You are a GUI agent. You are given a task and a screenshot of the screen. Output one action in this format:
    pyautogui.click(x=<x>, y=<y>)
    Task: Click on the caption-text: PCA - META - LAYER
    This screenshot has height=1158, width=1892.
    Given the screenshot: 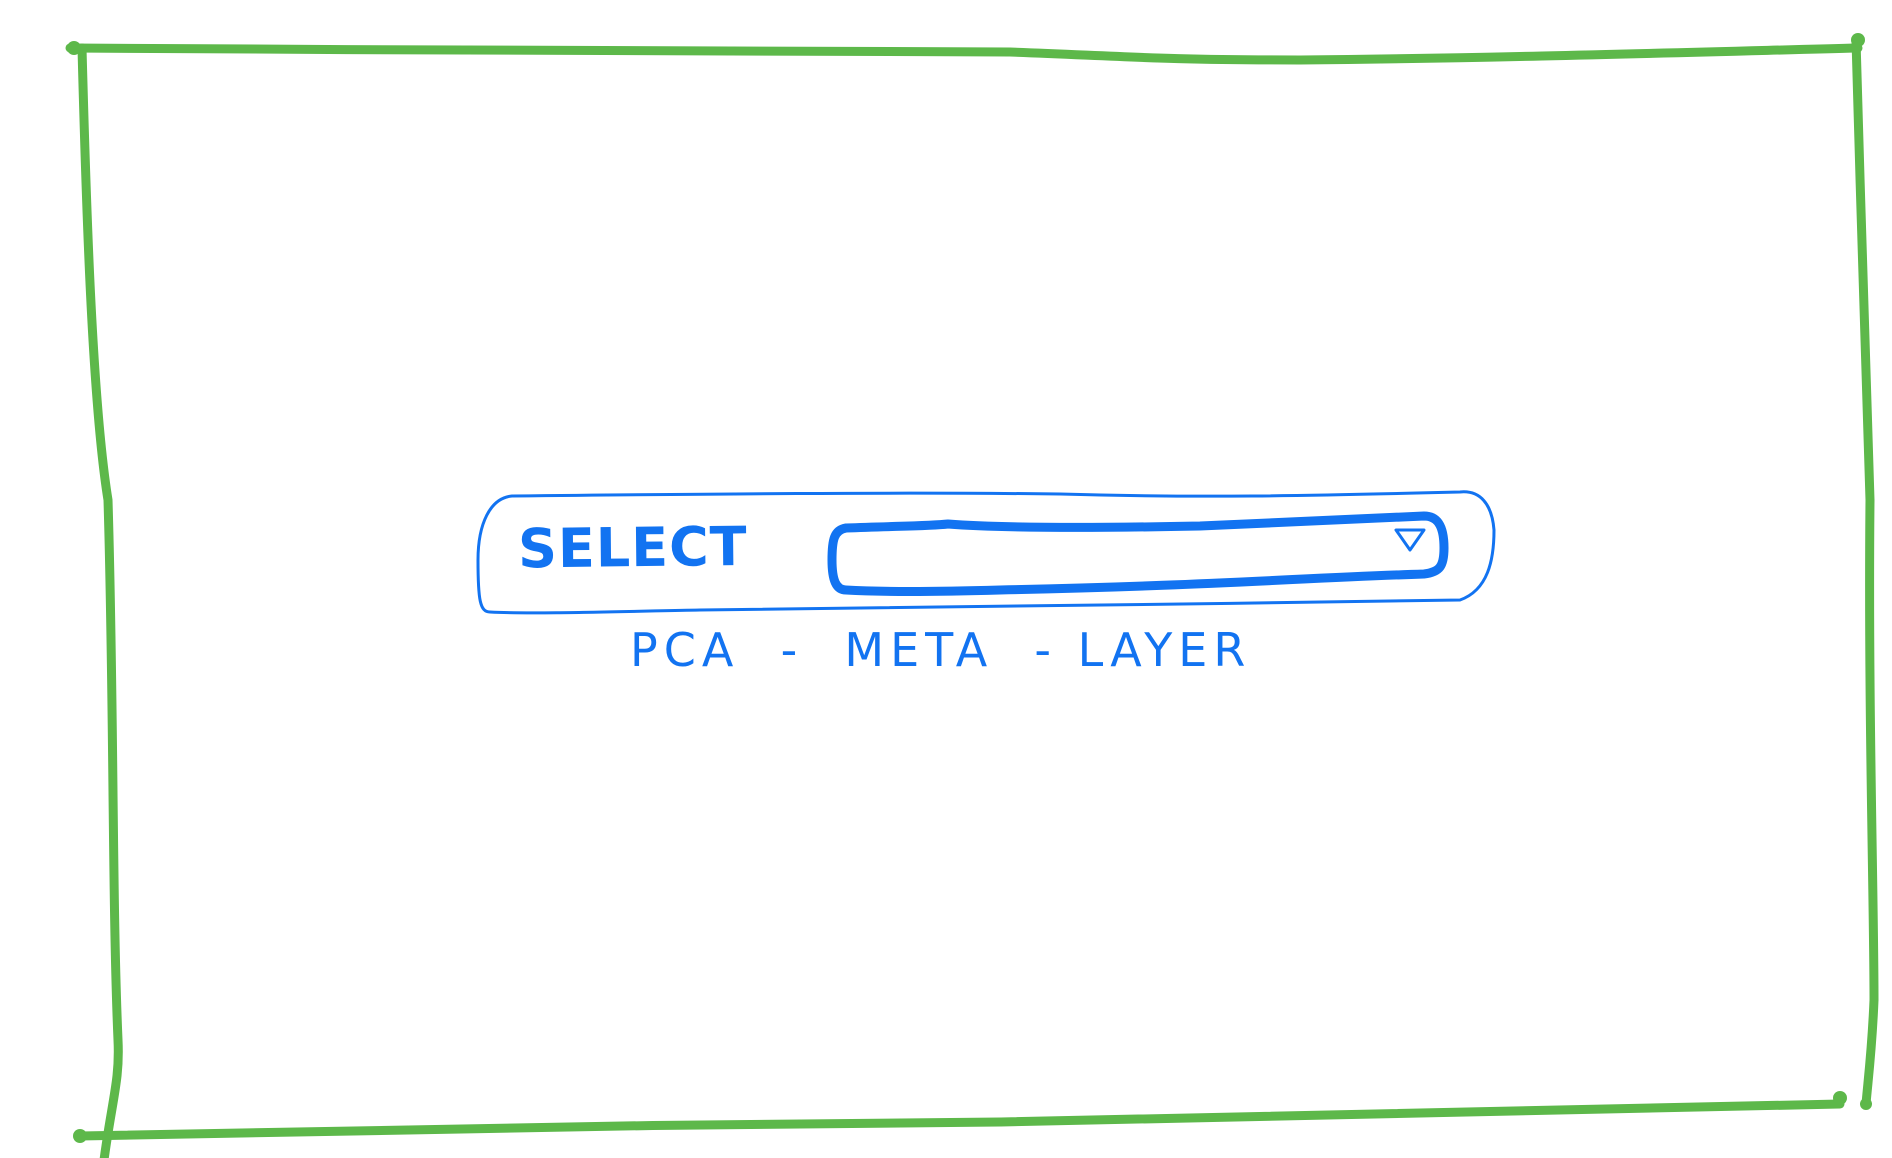 What is the action you would take?
    pyautogui.click(x=941, y=650)
    